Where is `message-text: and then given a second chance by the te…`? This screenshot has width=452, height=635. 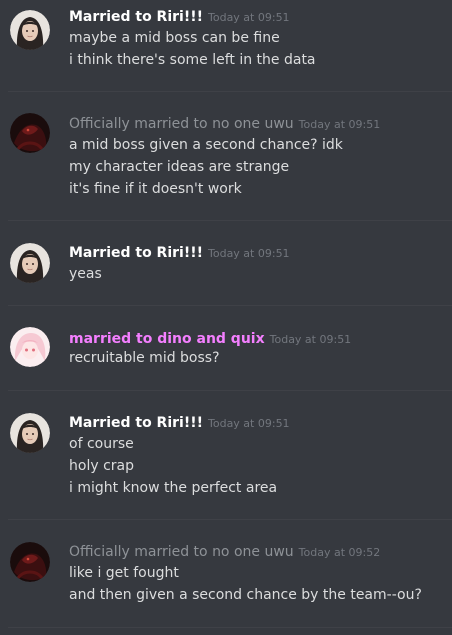
message-text: and then given a second chance by the te… is located at coordinates (245, 595).